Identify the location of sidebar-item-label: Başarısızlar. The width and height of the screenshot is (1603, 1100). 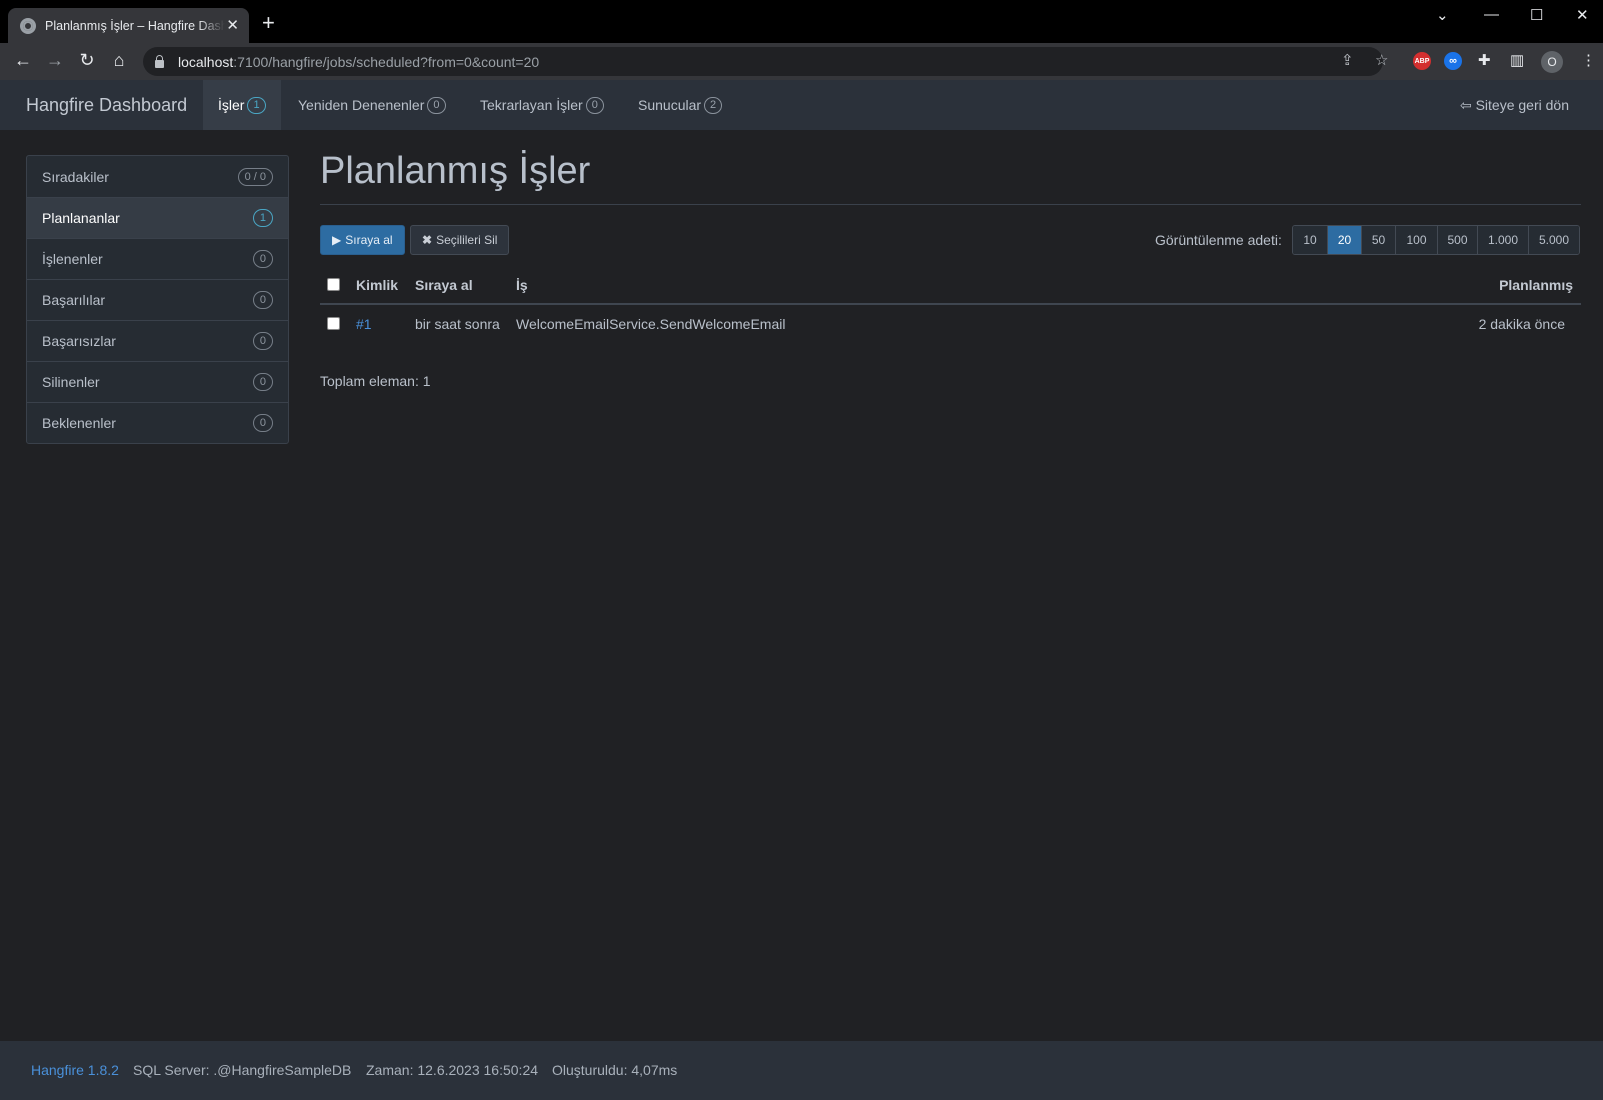
(79, 341).